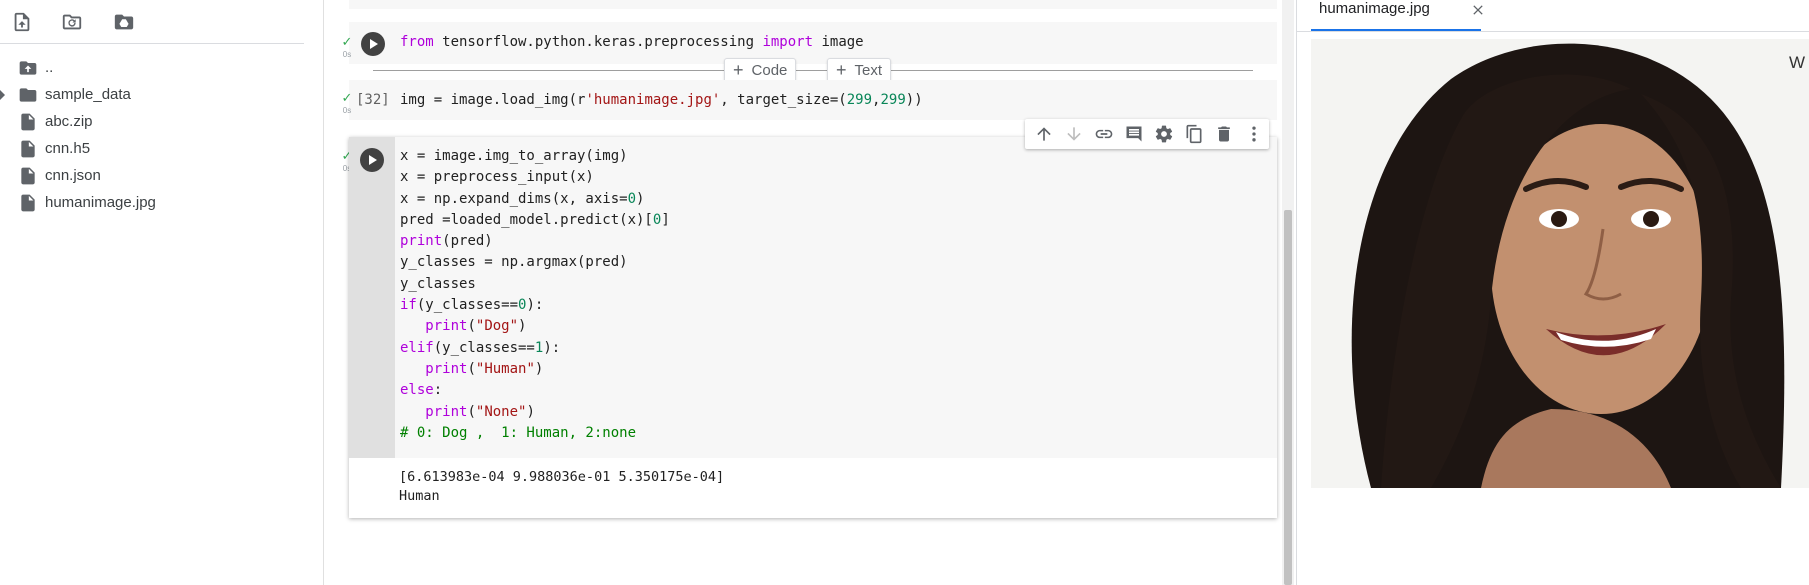 This screenshot has width=1809, height=585. What do you see at coordinates (22, 22) in the screenshot?
I see `upload-file-icon` at bounding box center [22, 22].